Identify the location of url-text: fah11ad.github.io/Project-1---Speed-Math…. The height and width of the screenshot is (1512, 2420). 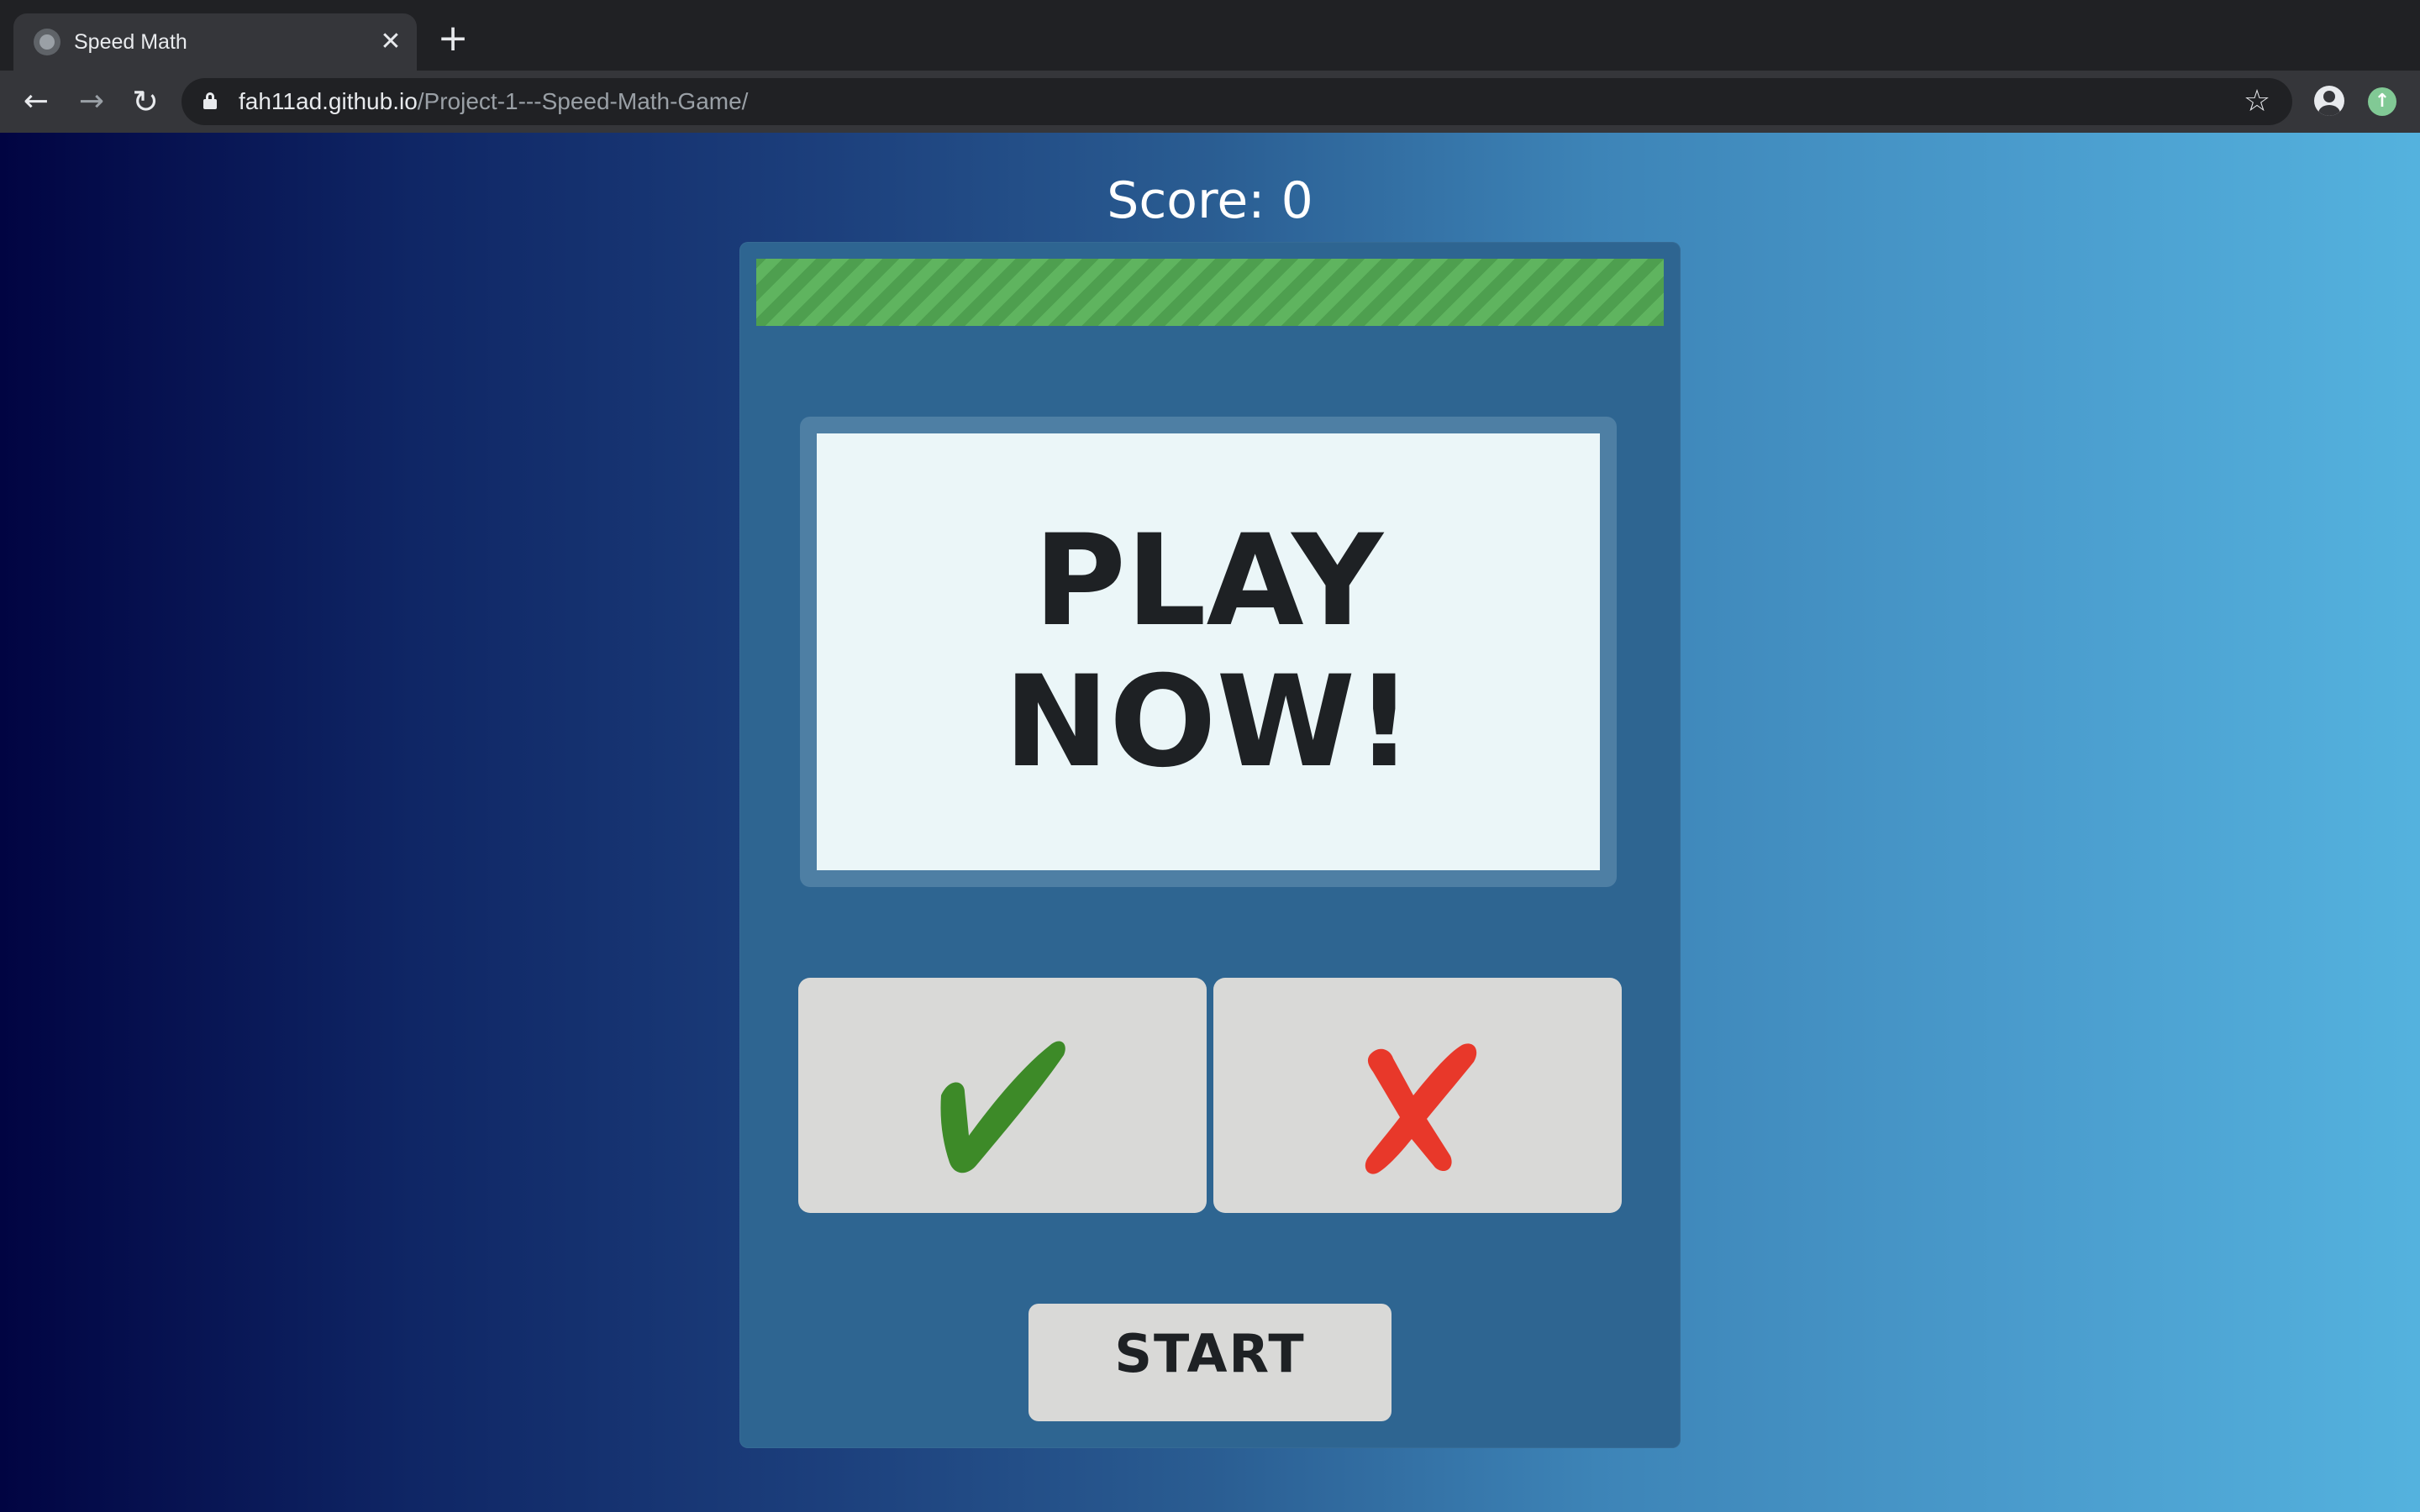
(494, 102).